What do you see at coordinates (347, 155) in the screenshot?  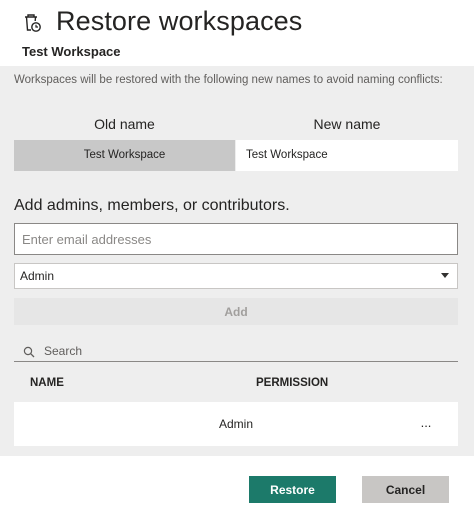 I see `new-name-input` at bounding box center [347, 155].